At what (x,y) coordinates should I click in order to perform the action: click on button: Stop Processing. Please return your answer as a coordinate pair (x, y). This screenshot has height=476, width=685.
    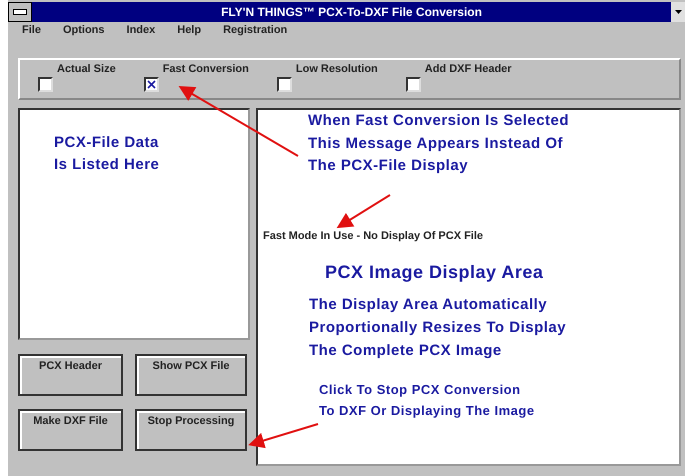
    Looking at the image, I should click on (191, 430).